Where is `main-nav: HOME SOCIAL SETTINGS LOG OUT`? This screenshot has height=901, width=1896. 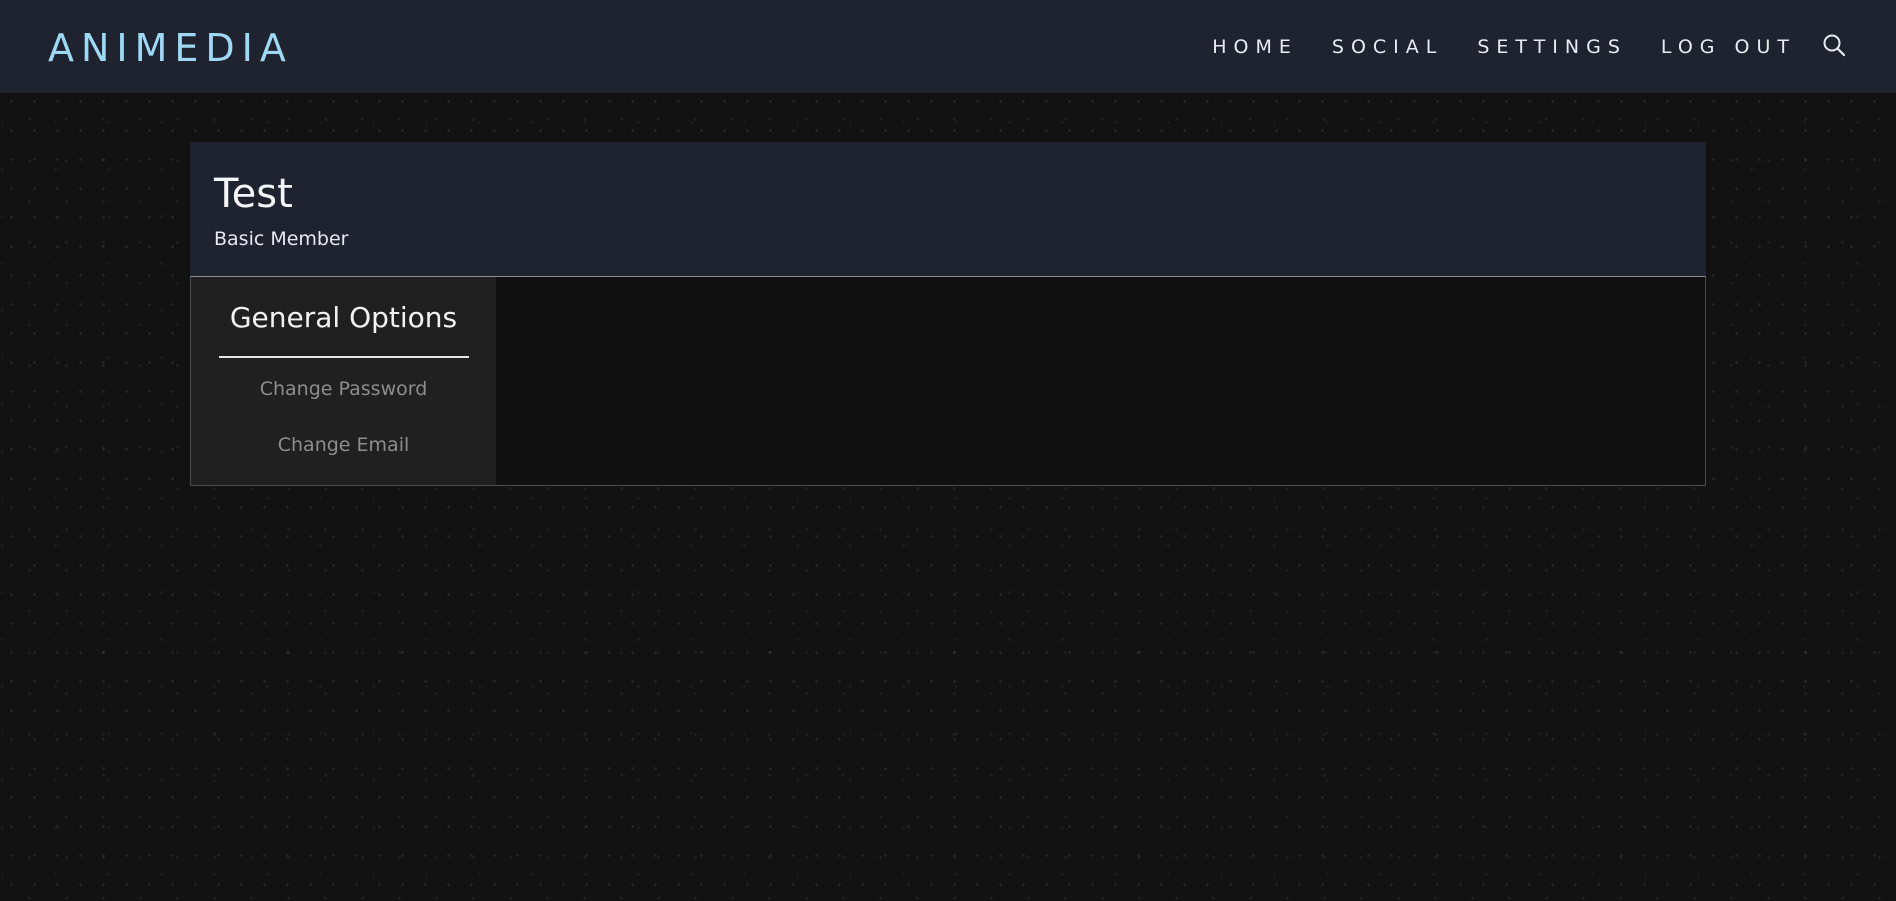
main-nav: HOME SOCIAL SETTINGS LOG OUT is located at coordinates (1513, 47).